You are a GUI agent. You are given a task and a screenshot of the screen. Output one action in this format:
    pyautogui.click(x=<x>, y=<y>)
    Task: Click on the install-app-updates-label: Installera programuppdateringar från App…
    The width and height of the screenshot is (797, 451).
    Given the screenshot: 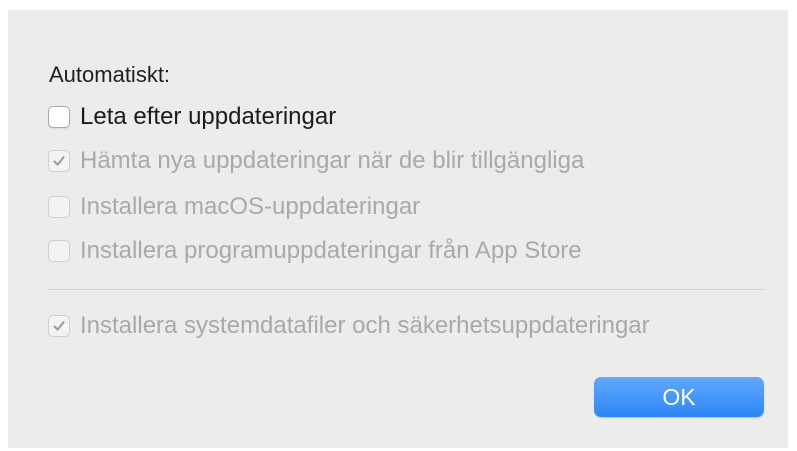 What is the action you would take?
    pyautogui.click(x=331, y=250)
    